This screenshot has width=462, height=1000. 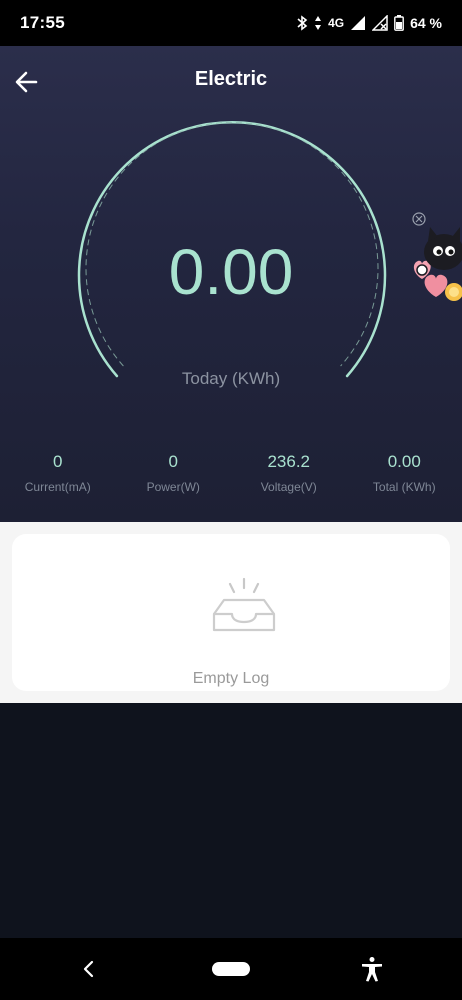 I want to click on today-energy-label: Today (KWh), so click(x=231, y=378).